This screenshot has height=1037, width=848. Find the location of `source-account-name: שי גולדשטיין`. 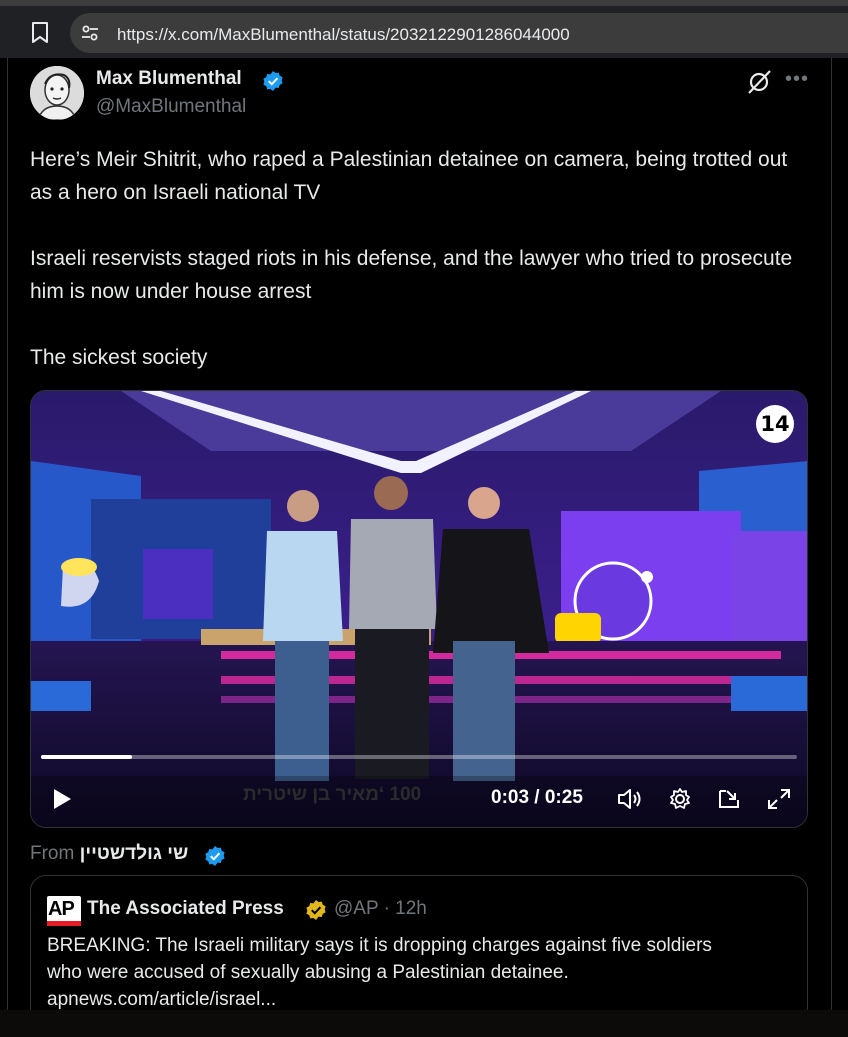

source-account-name: שי גולדשטיין is located at coordinates (134, 853).